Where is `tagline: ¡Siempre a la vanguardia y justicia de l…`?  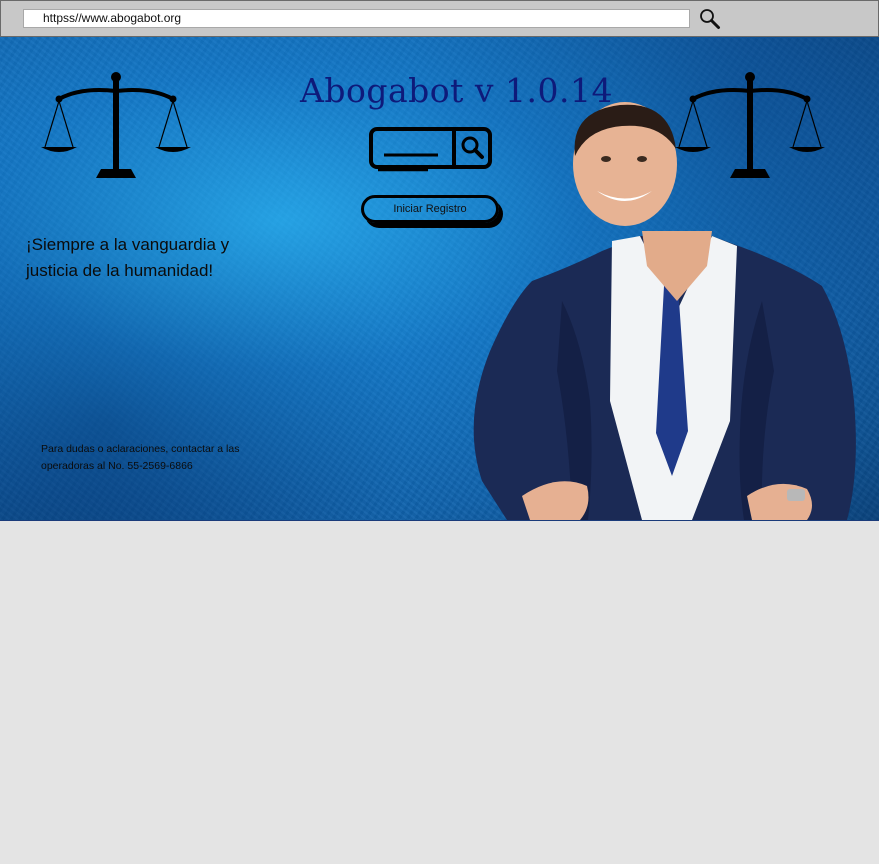 tagline: ¡Siempre a la vanguardia y justicia de l… is located at coordinates (128, 257).